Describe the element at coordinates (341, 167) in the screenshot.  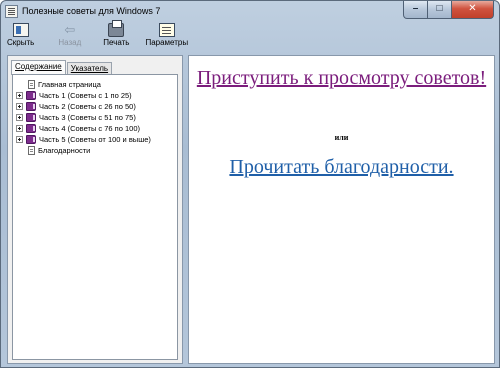
I see `read-thanks-link: Прочитать благодарности.` at that location.